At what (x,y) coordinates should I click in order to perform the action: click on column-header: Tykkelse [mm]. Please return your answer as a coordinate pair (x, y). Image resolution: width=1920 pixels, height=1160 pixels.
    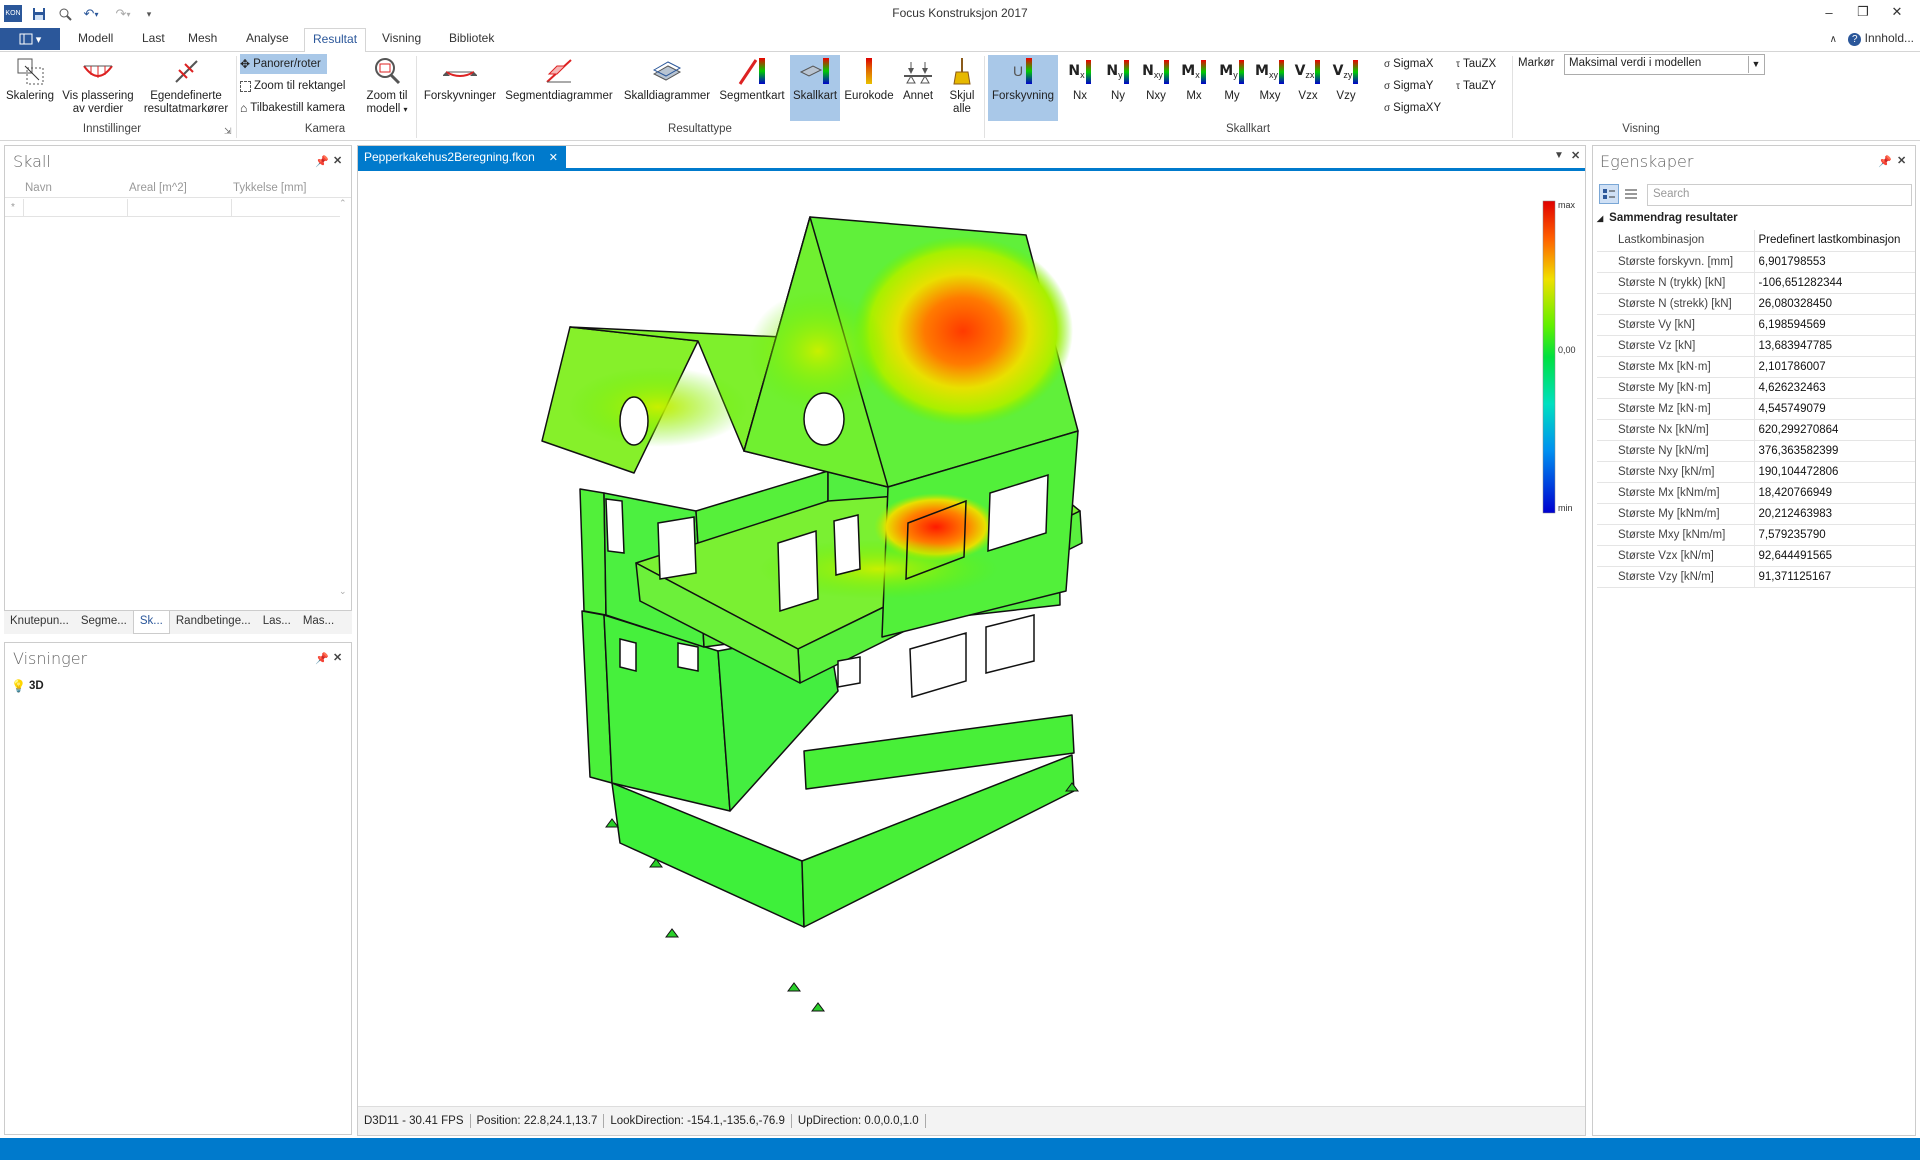
    Looking at the image, I should click on (269, 188).